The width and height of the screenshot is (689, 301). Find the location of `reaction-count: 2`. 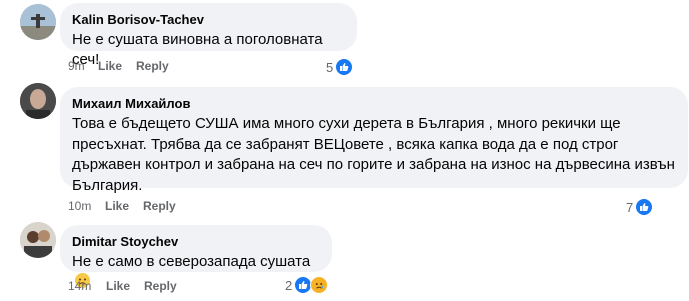

reaction-count: 2 is located at coordinates (289, 285).